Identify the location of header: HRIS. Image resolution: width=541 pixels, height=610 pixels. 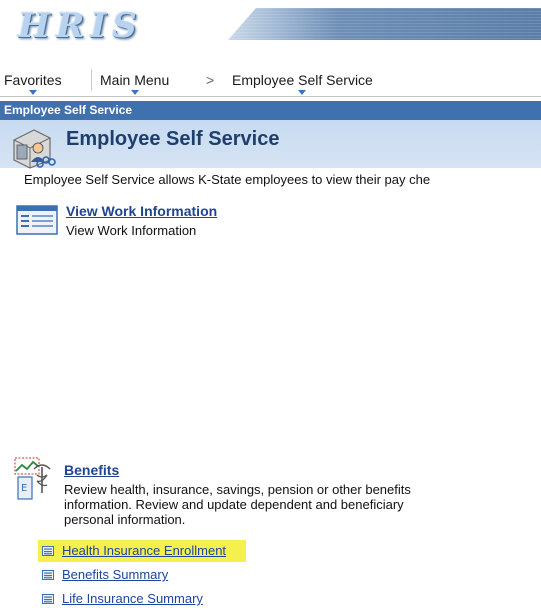
(270, 27).